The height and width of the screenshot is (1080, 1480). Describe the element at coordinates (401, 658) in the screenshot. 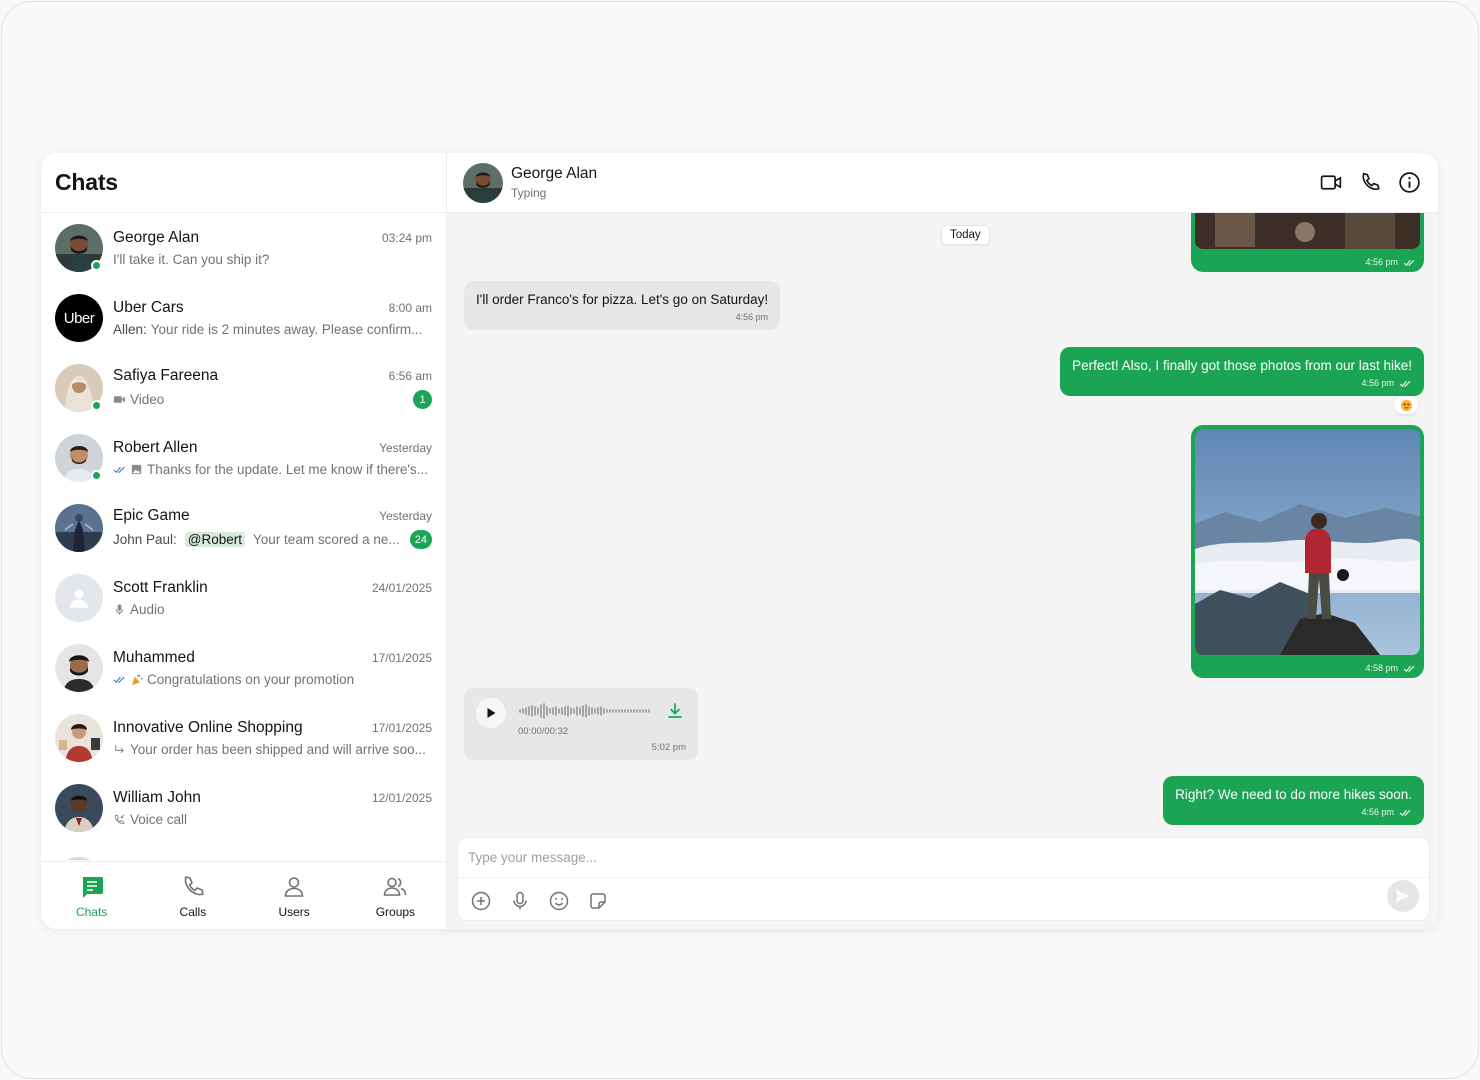

I see `chat-time: 17/01/2025` at that location.